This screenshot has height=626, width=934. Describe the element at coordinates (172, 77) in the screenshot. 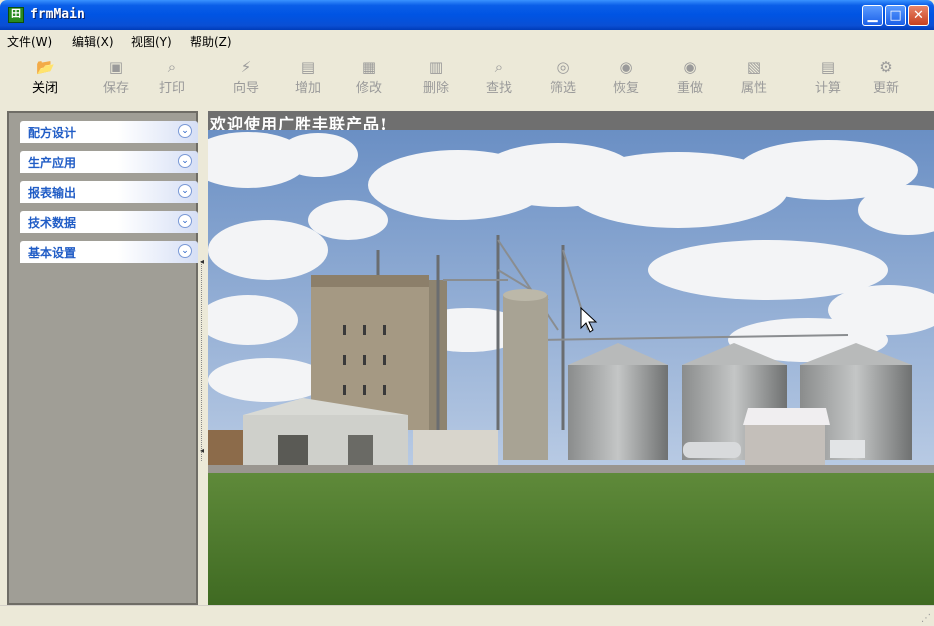

I see `print-button: ⌕ 打印` at that location.